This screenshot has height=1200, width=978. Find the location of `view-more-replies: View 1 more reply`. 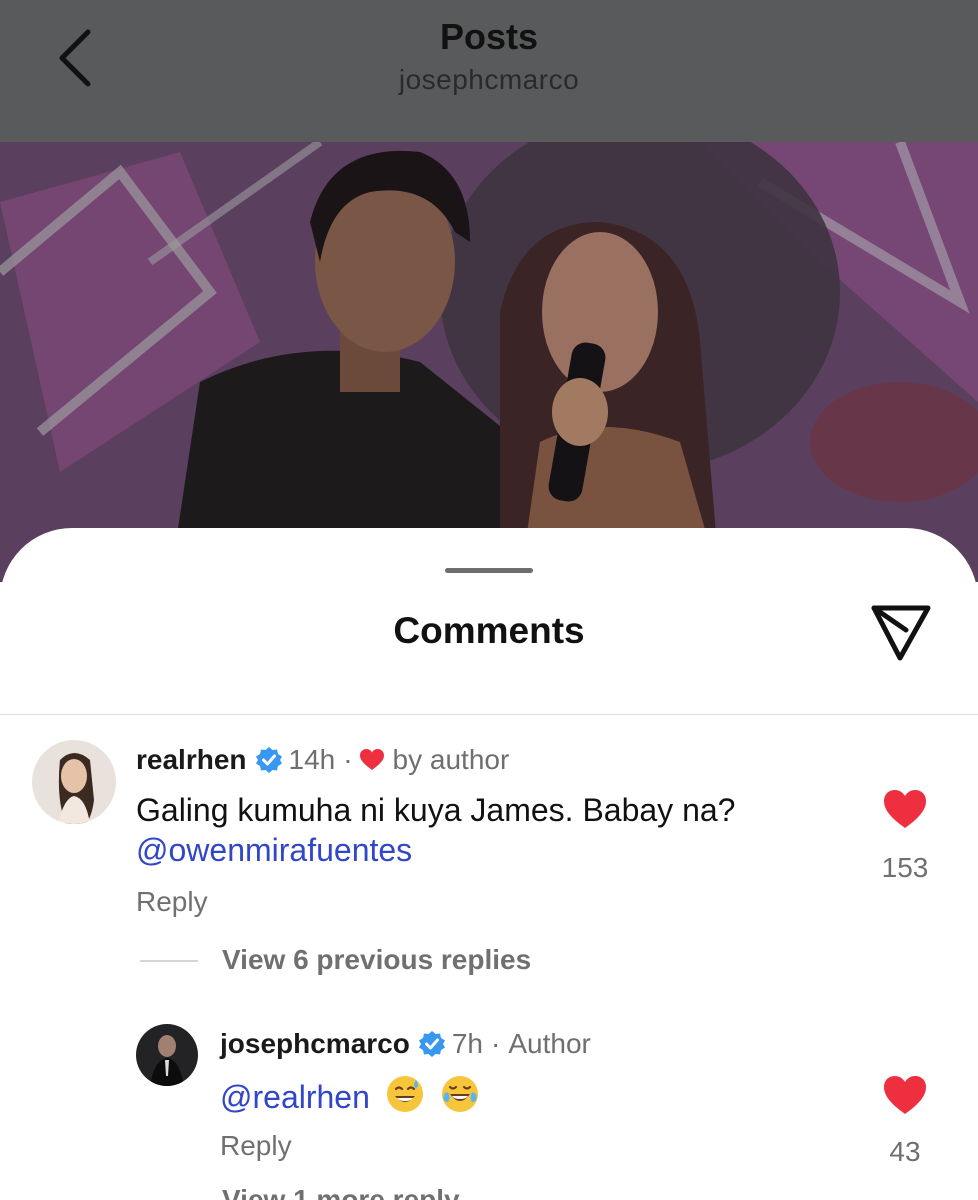

view-more-replies: View 1 more reply is located at coordinates (341, 1192).